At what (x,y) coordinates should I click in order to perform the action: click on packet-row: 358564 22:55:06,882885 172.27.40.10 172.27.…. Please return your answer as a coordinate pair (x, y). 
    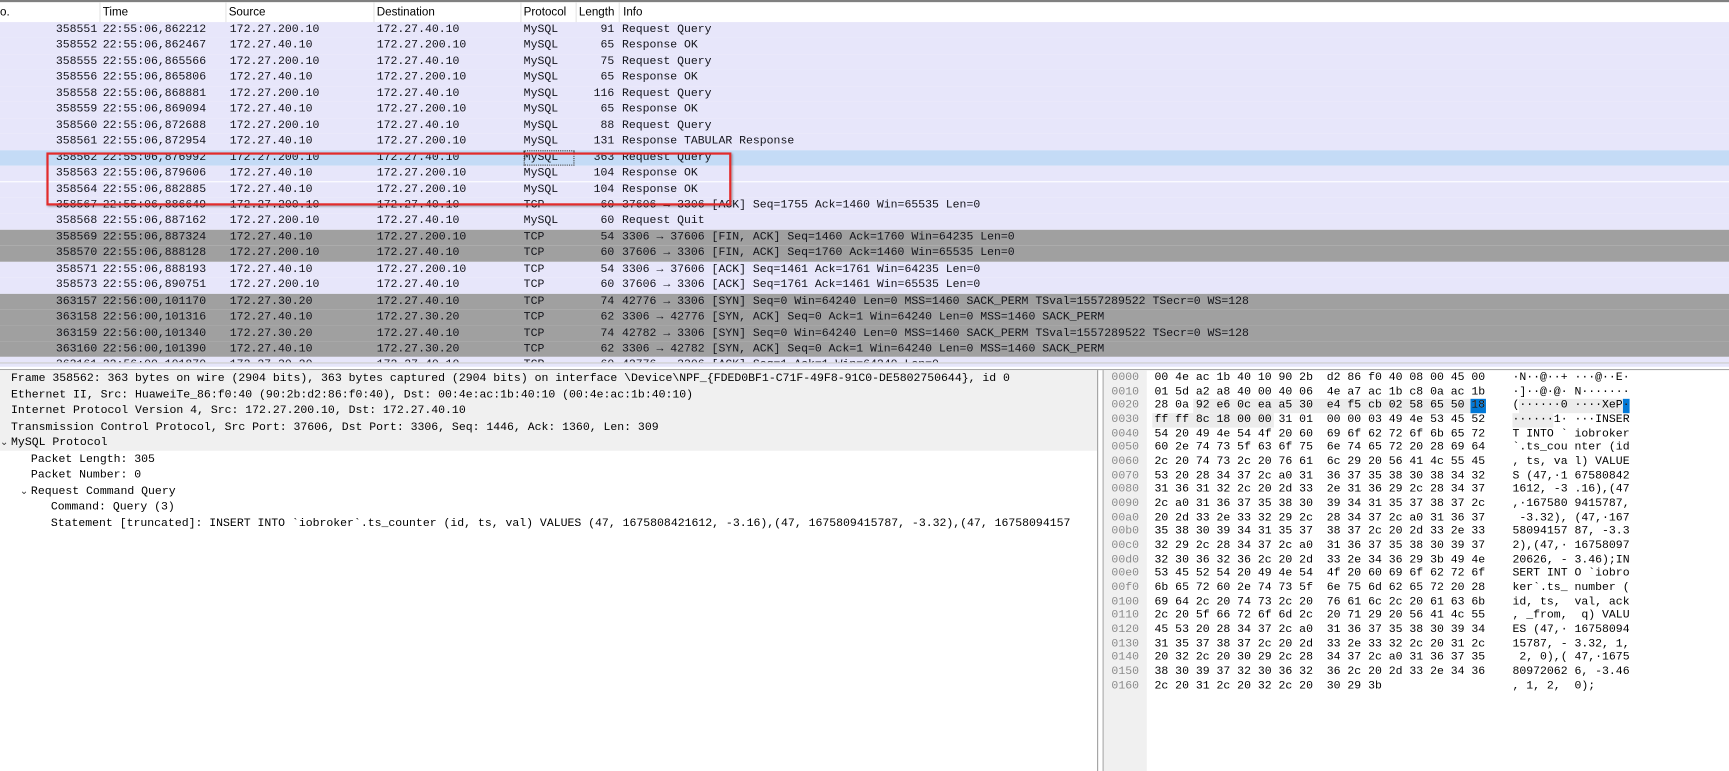
    Looking at the image, I should click on (864, 189).